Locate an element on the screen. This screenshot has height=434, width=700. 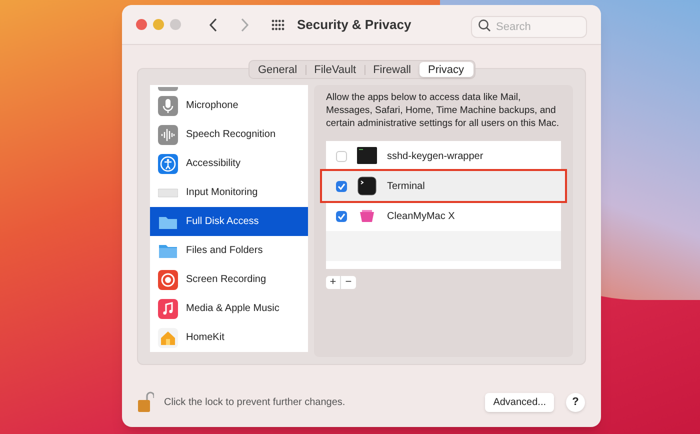
close-button is located at coordinates (141, 24).